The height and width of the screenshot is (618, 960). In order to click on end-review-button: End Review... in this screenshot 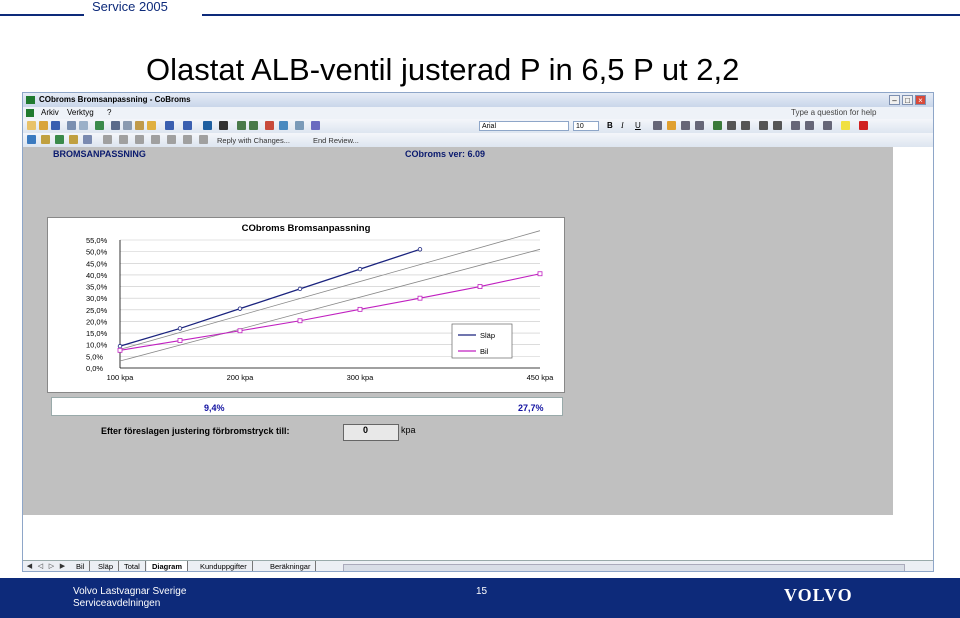, I will do `click(336, 140)`.